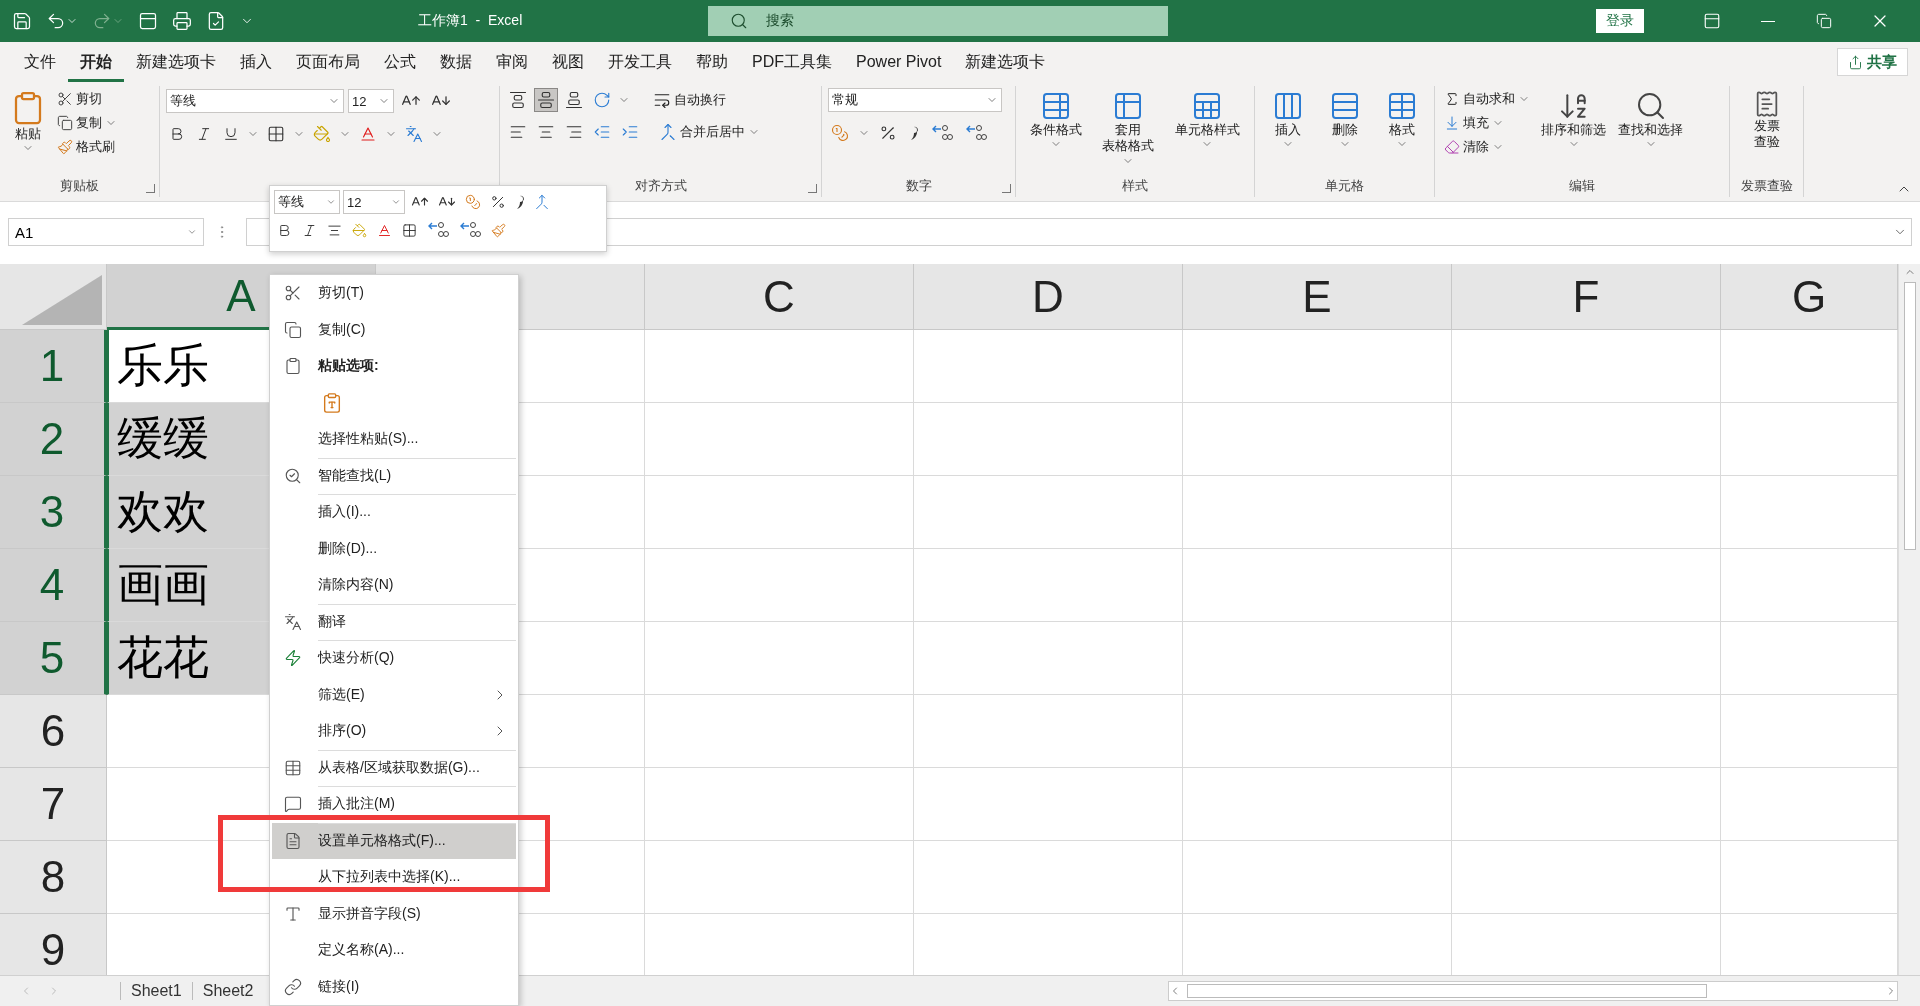 This screenshot has height=1006, width=1920. I want to click on ribbon-tab: 审阅, so click(512, 62).